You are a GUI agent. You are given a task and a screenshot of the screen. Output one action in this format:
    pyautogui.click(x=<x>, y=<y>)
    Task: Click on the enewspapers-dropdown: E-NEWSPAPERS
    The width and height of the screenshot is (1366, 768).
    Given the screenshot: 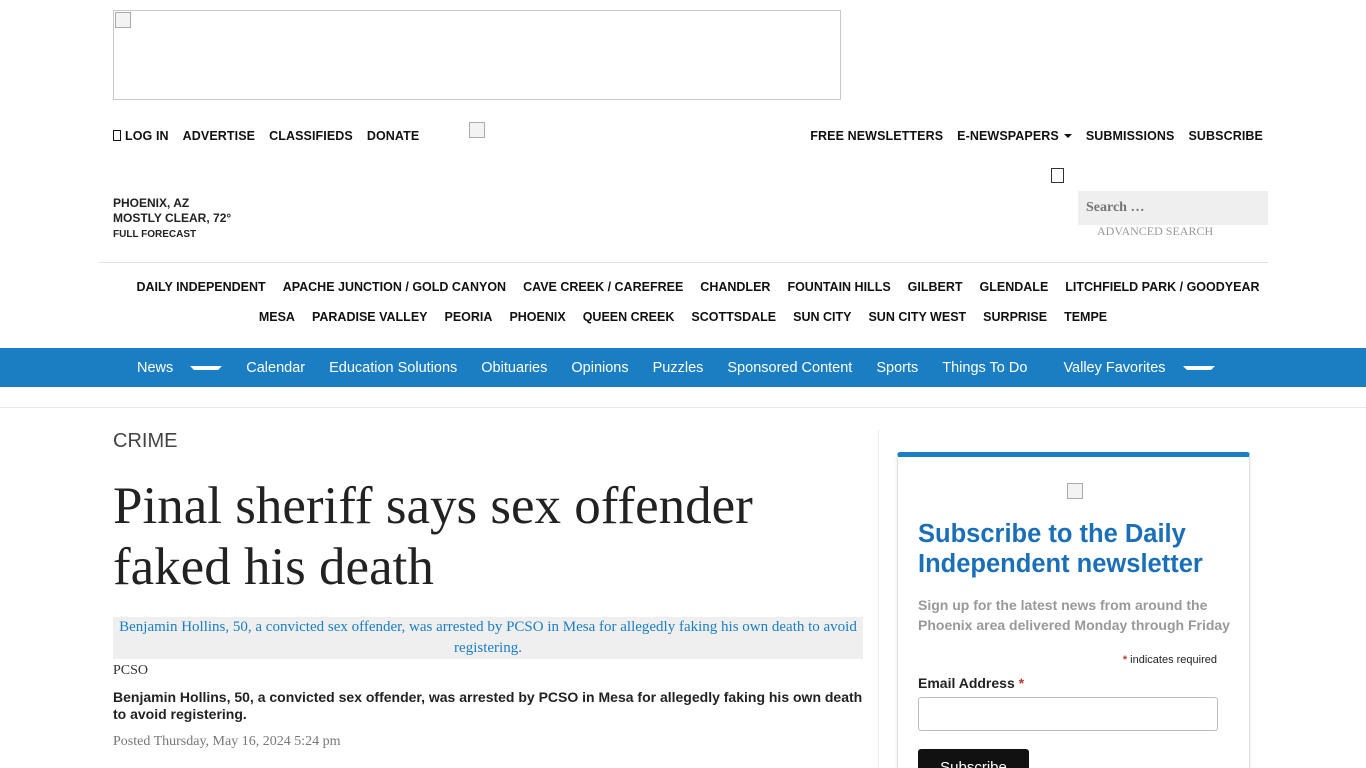 What is the action you would take?
    pyautogui.click(x=1014, y=136)
    